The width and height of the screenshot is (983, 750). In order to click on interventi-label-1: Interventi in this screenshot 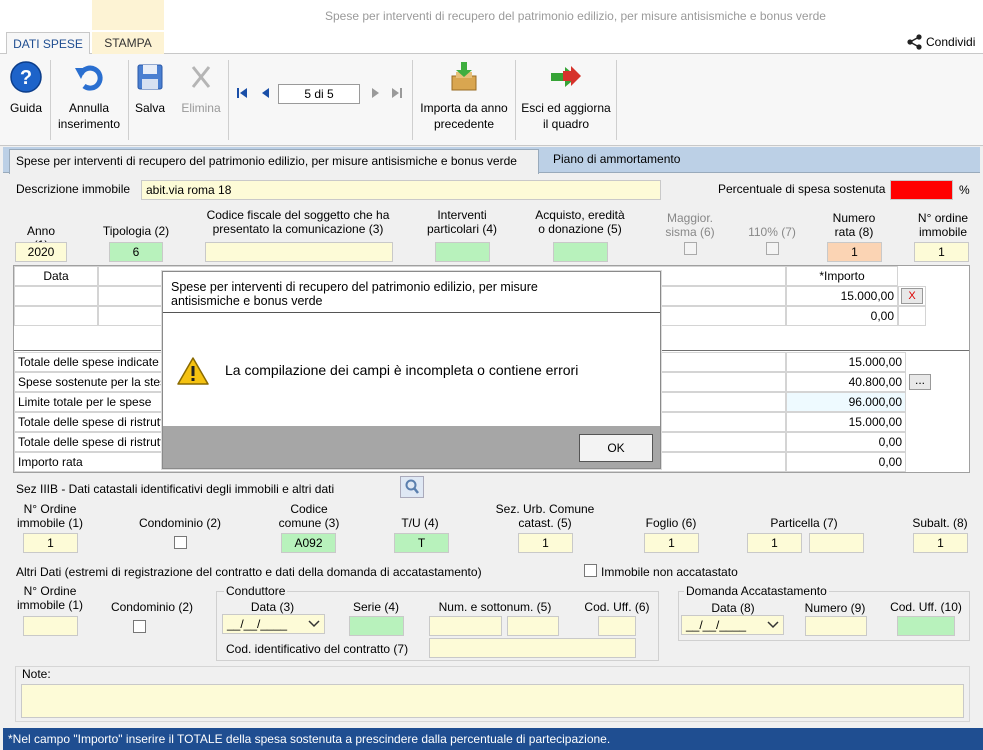, I will do `click(462, 215)`.